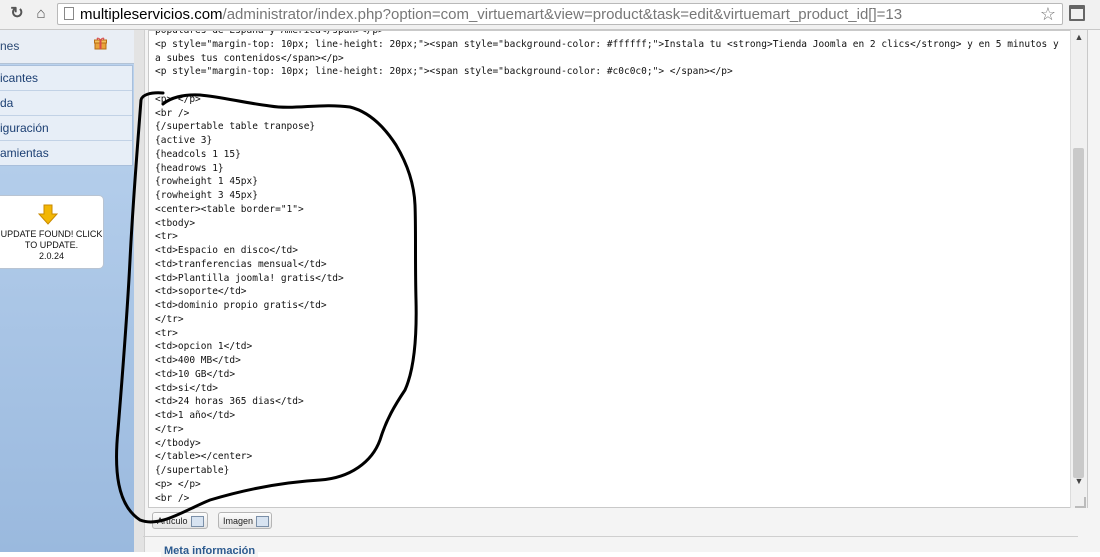 This screenshot has height=557, width=1100. I want to click on code-line: <td>dominio propio gratis</td>, so click(241, 305).